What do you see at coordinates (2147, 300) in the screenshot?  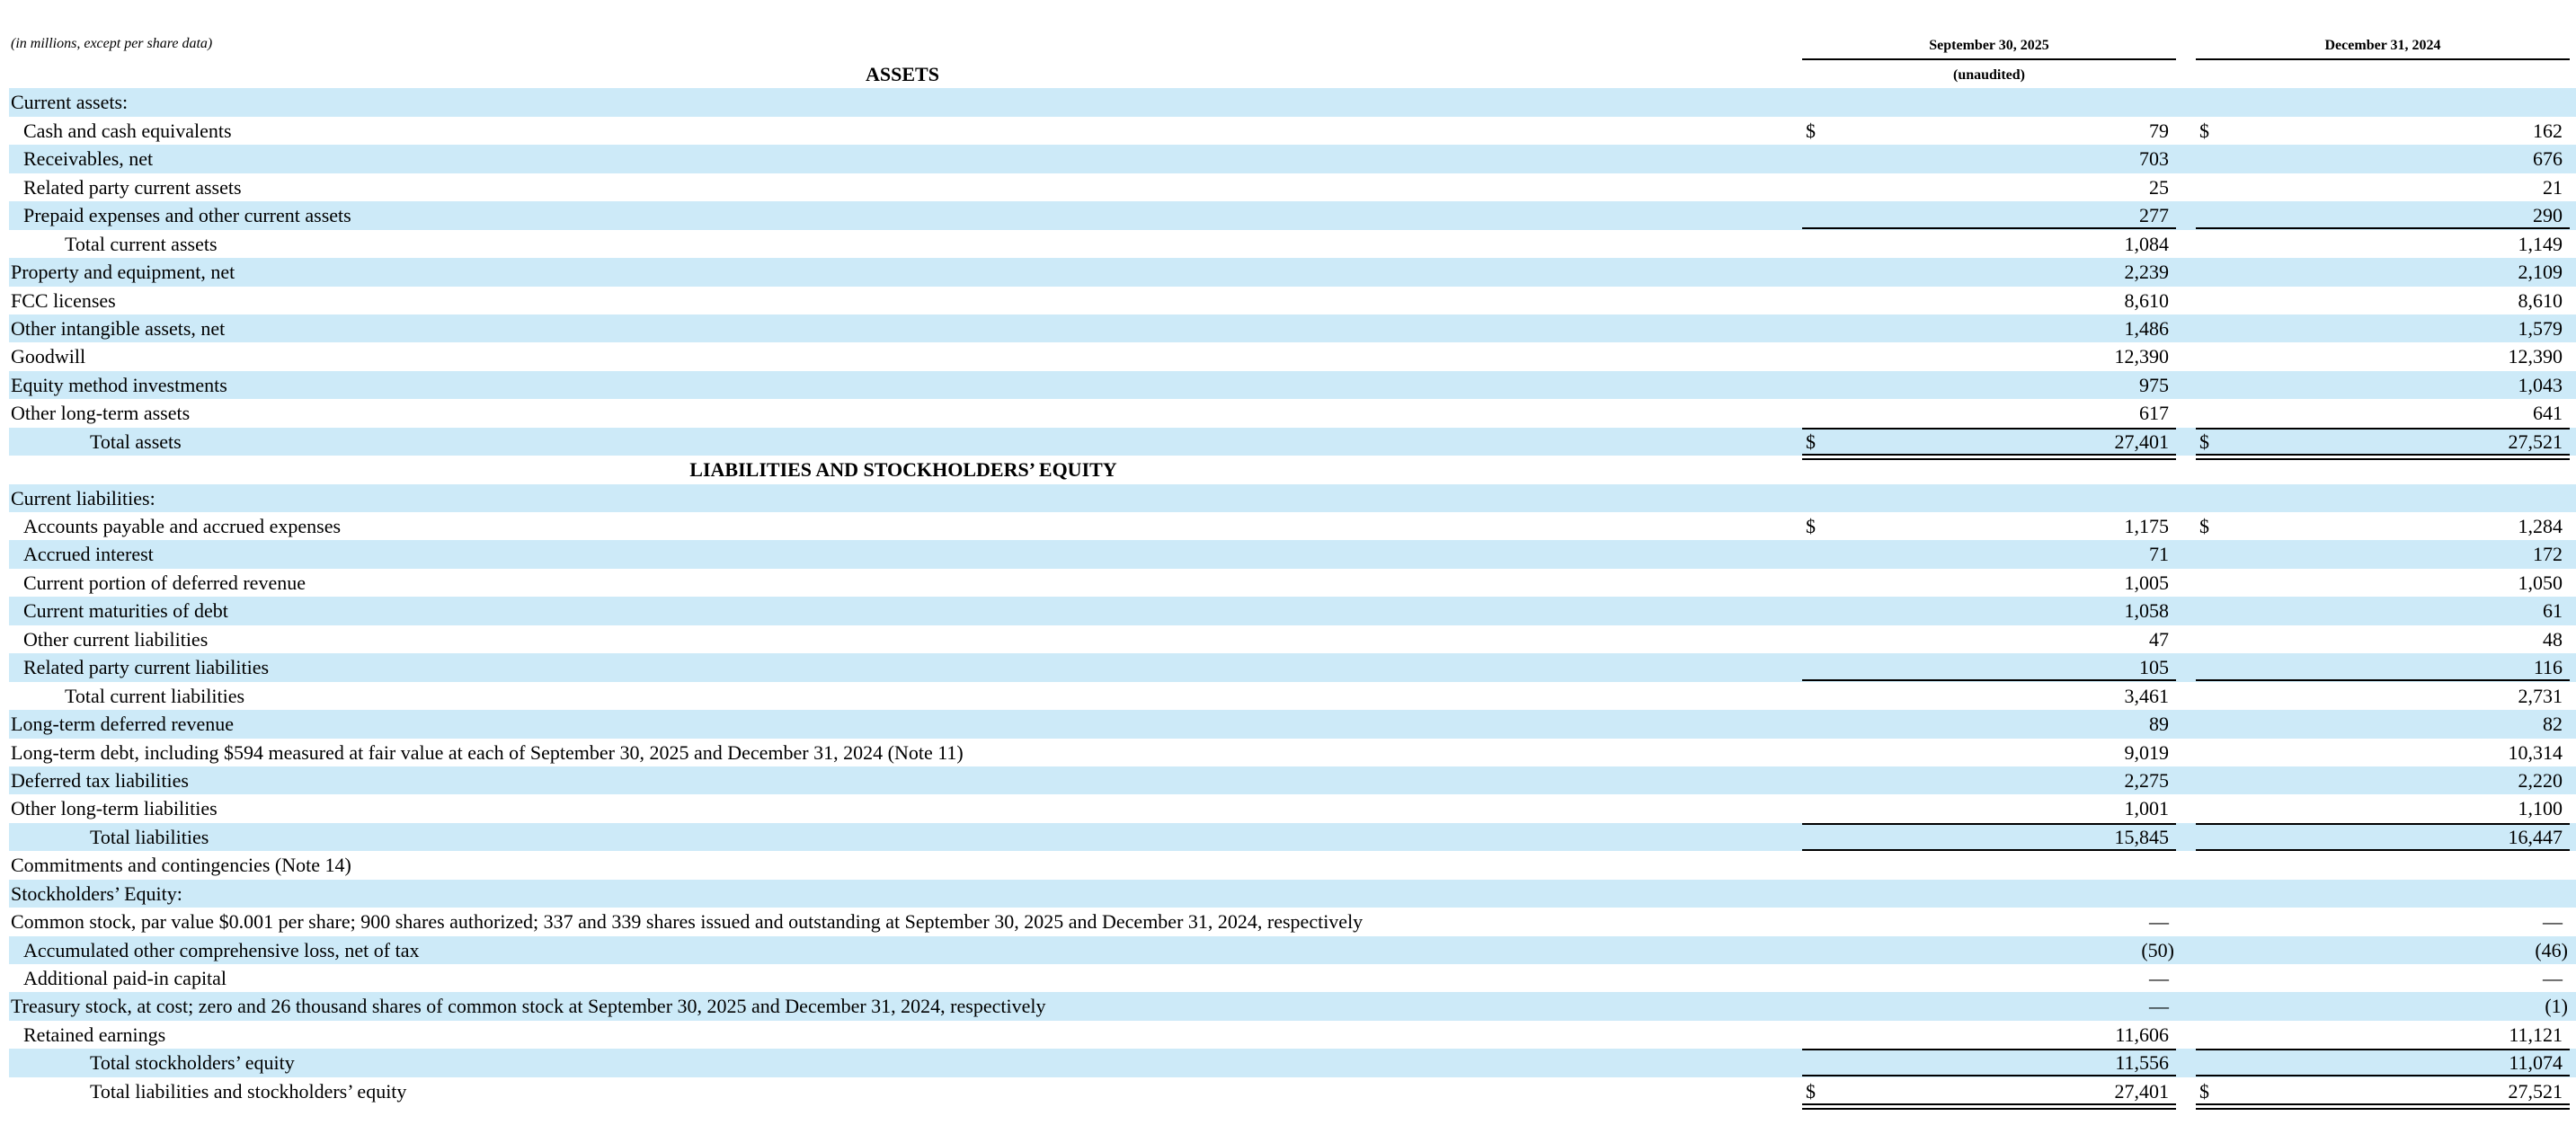 I see `value-sep-2025: 8,610` at bounding box center [2147, 300].